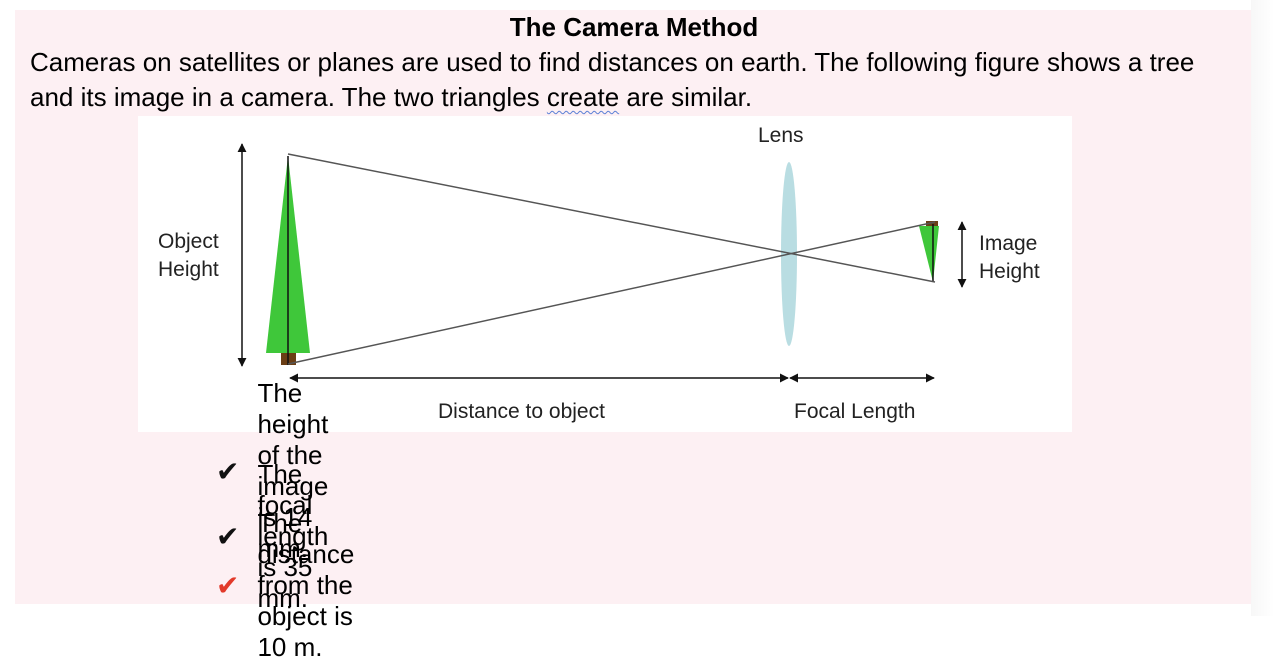  Describe the element at coordinates (611, 218) in the screenshot. I see `ray-top-to-bottom` at that location.